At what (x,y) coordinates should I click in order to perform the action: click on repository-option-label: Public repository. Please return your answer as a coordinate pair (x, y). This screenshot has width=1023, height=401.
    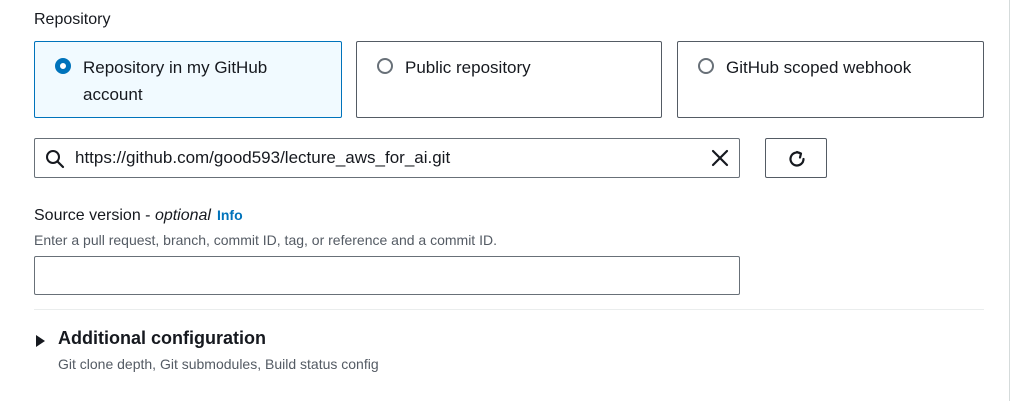
    Looking at the image, I should click on (468, 67).